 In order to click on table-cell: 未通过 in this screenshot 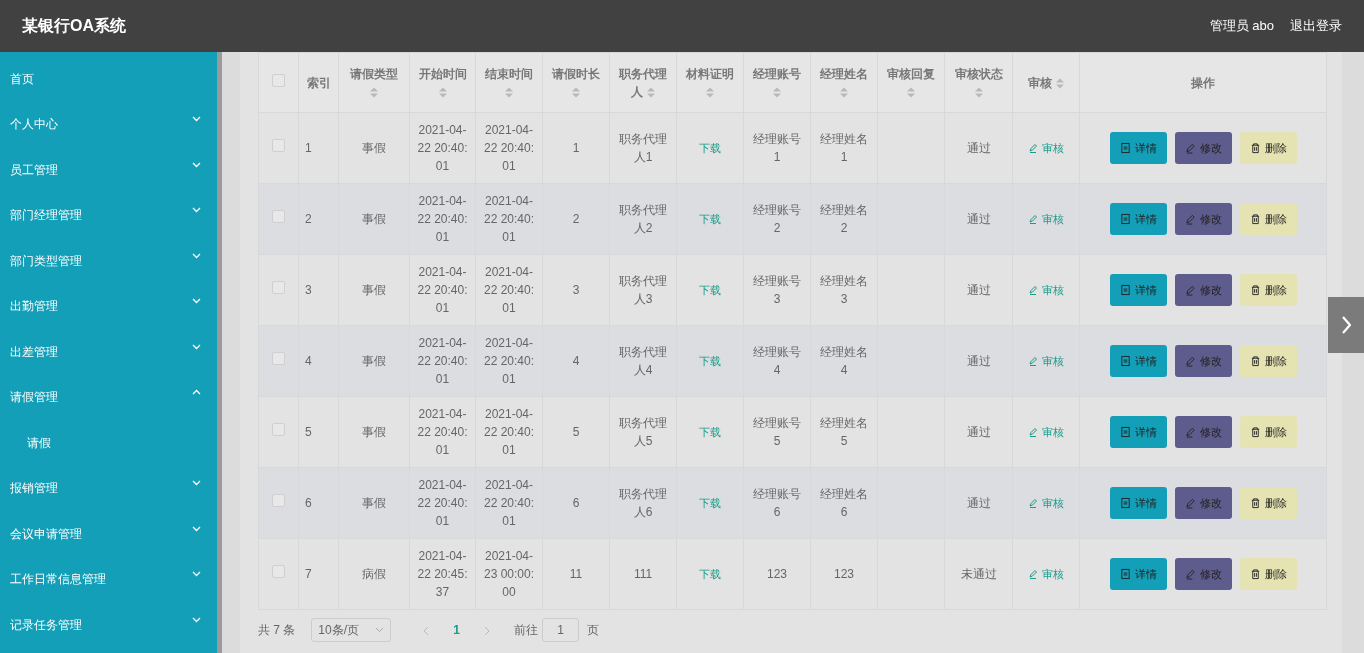, I will do `click(978, 574)`.